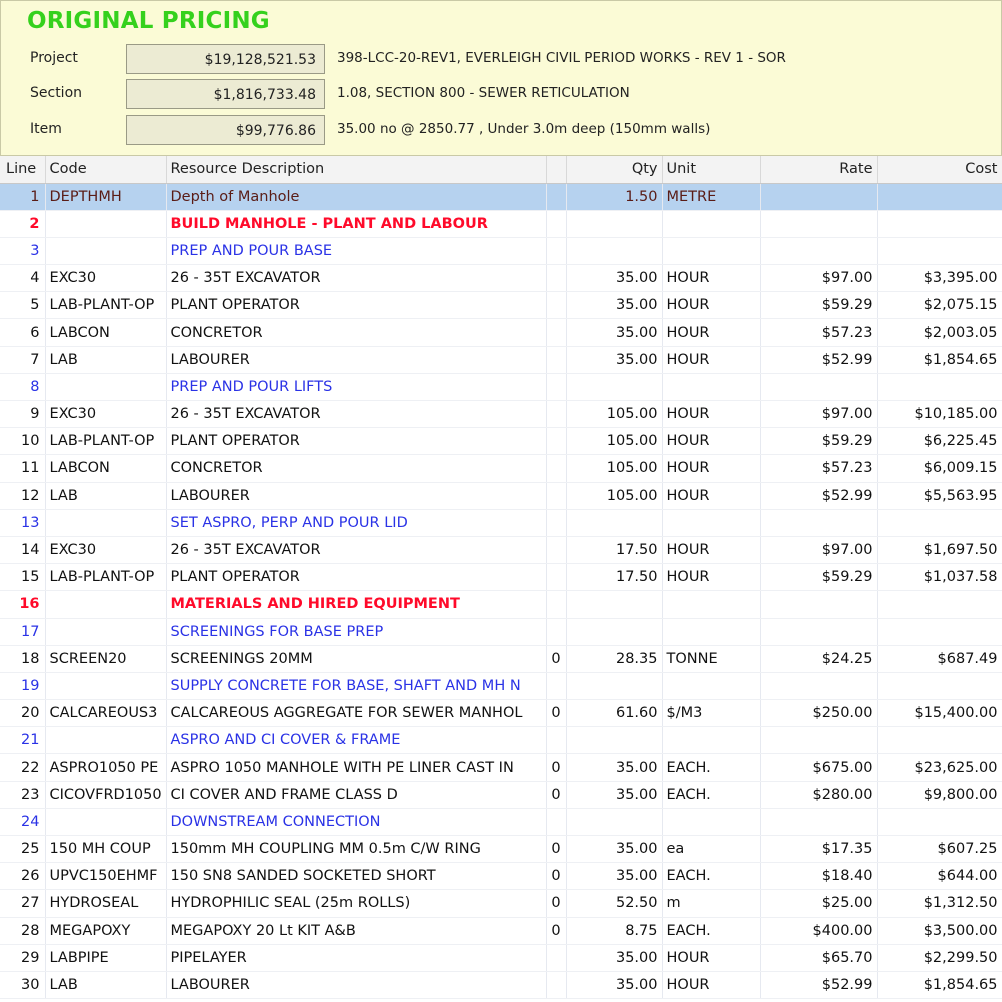  Describe the element at coordinates (23, 197) in the screenshot. I see `cell-line: 1` at that location.